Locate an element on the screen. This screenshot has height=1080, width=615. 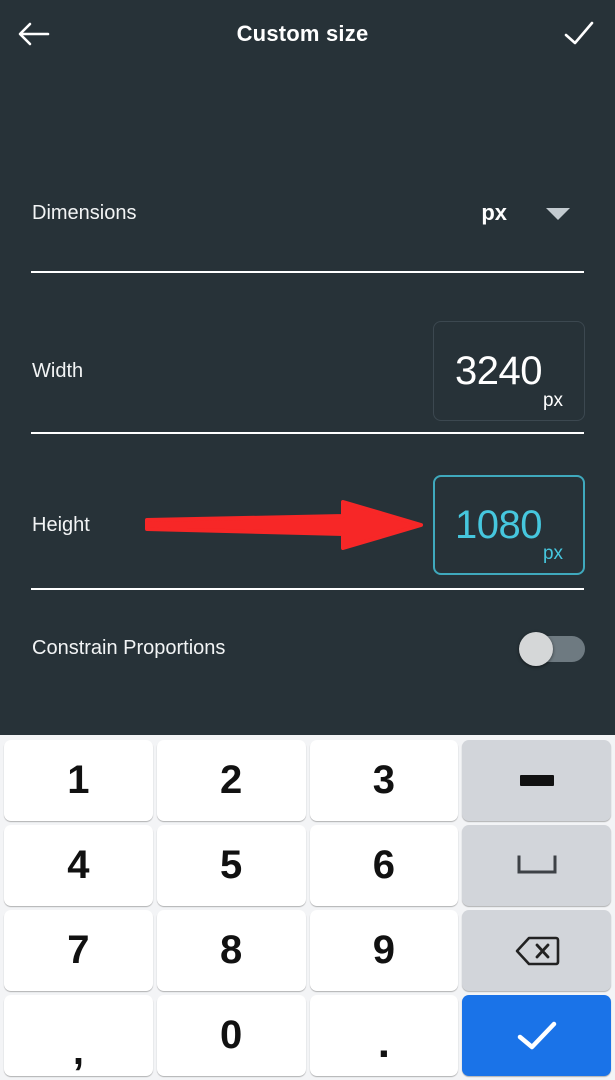
key-comma-label: , is located at coordinates (78, 1051).